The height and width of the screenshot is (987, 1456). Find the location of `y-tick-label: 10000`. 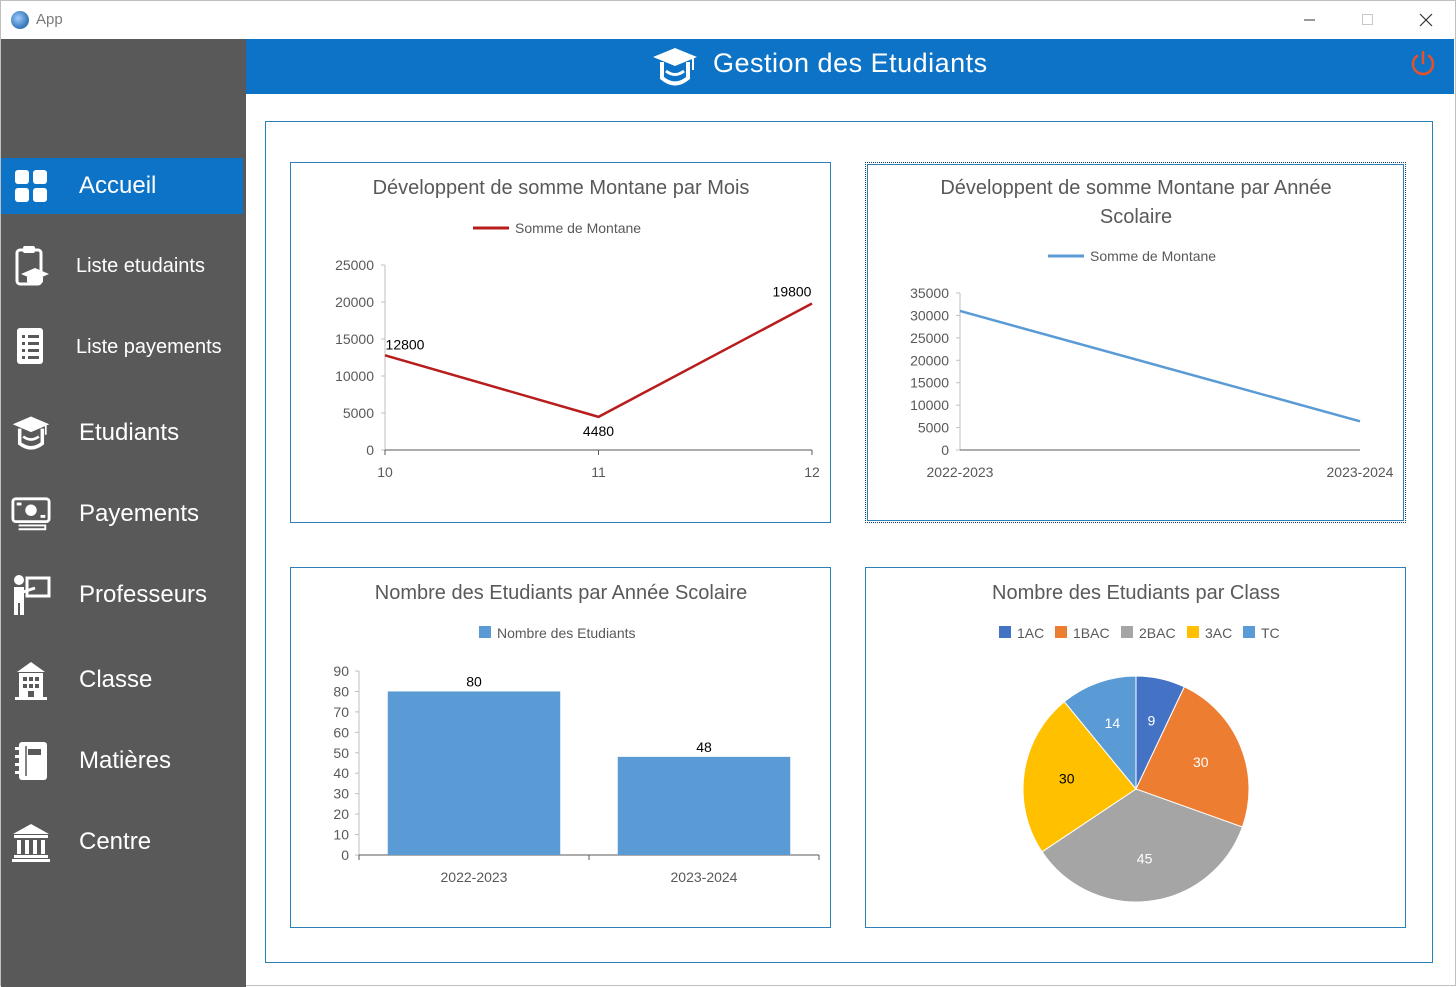

y-tick-label: 10000 is located at coordinates (929, 405).